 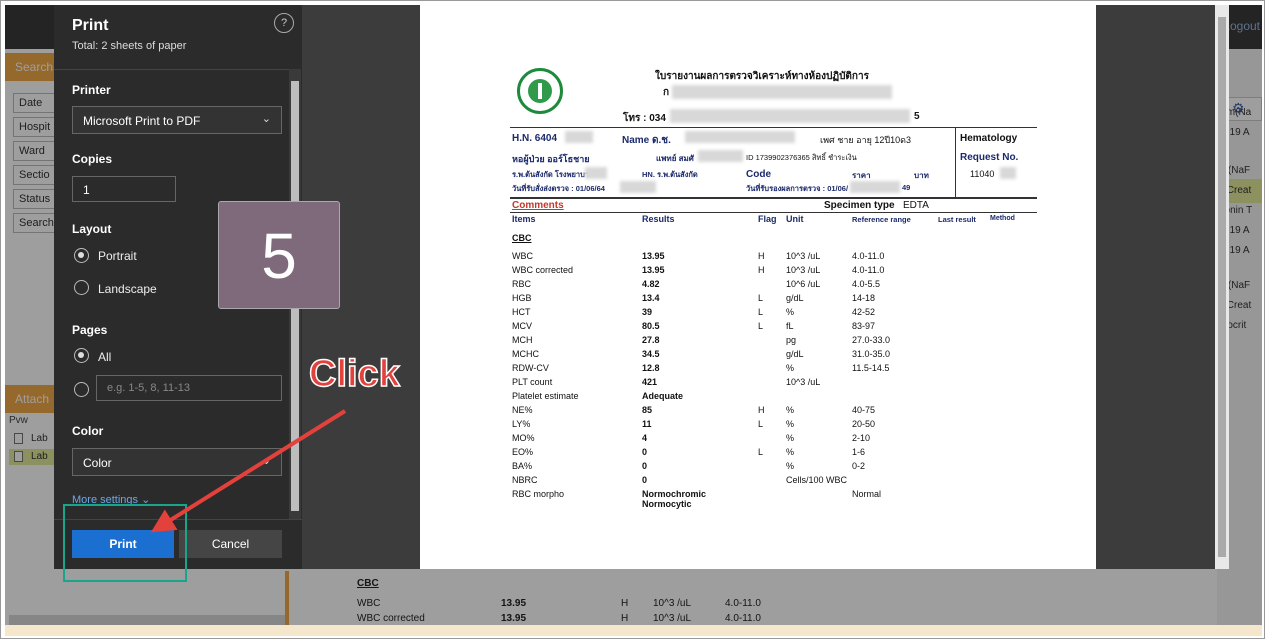 What do you see at coordinates (538, 205) in the screenshot?
I see `comments-label: Comments` at bounding box center [538, 205].